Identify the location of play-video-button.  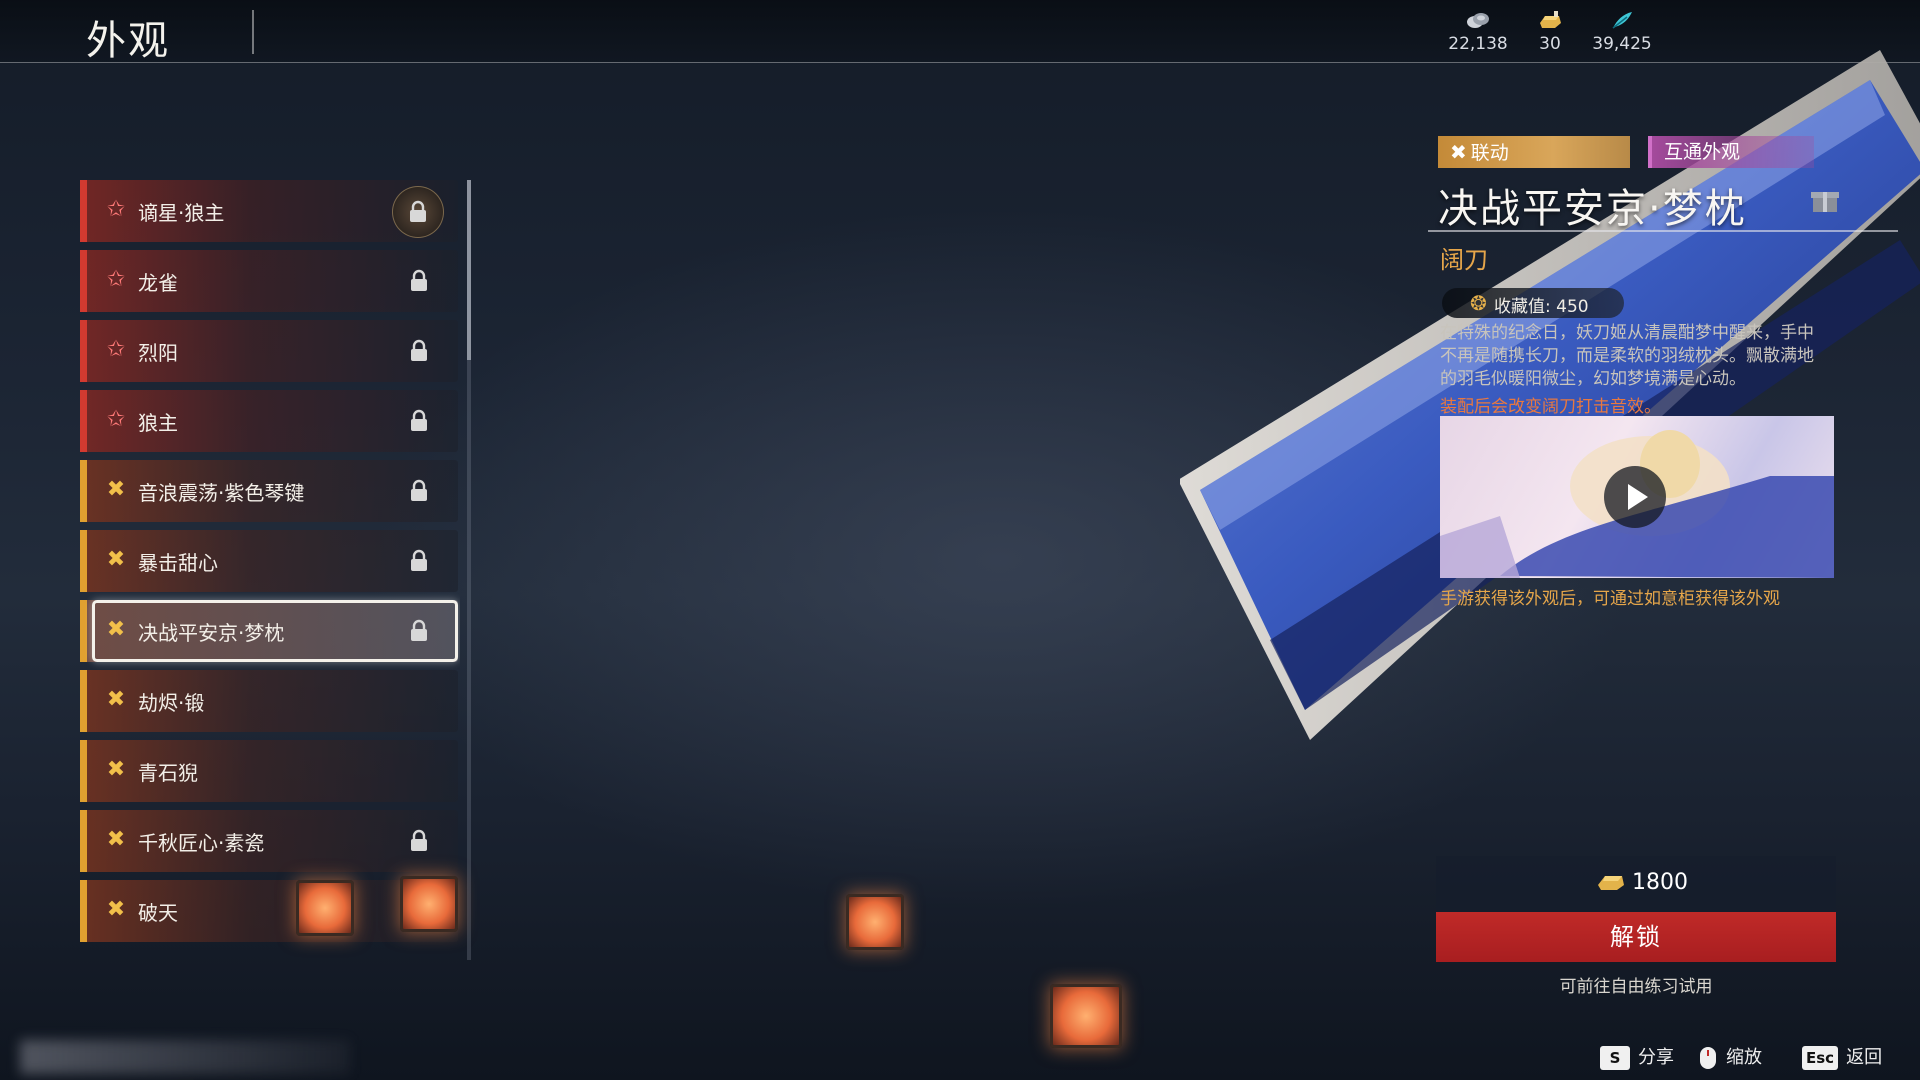
(1635, 497).